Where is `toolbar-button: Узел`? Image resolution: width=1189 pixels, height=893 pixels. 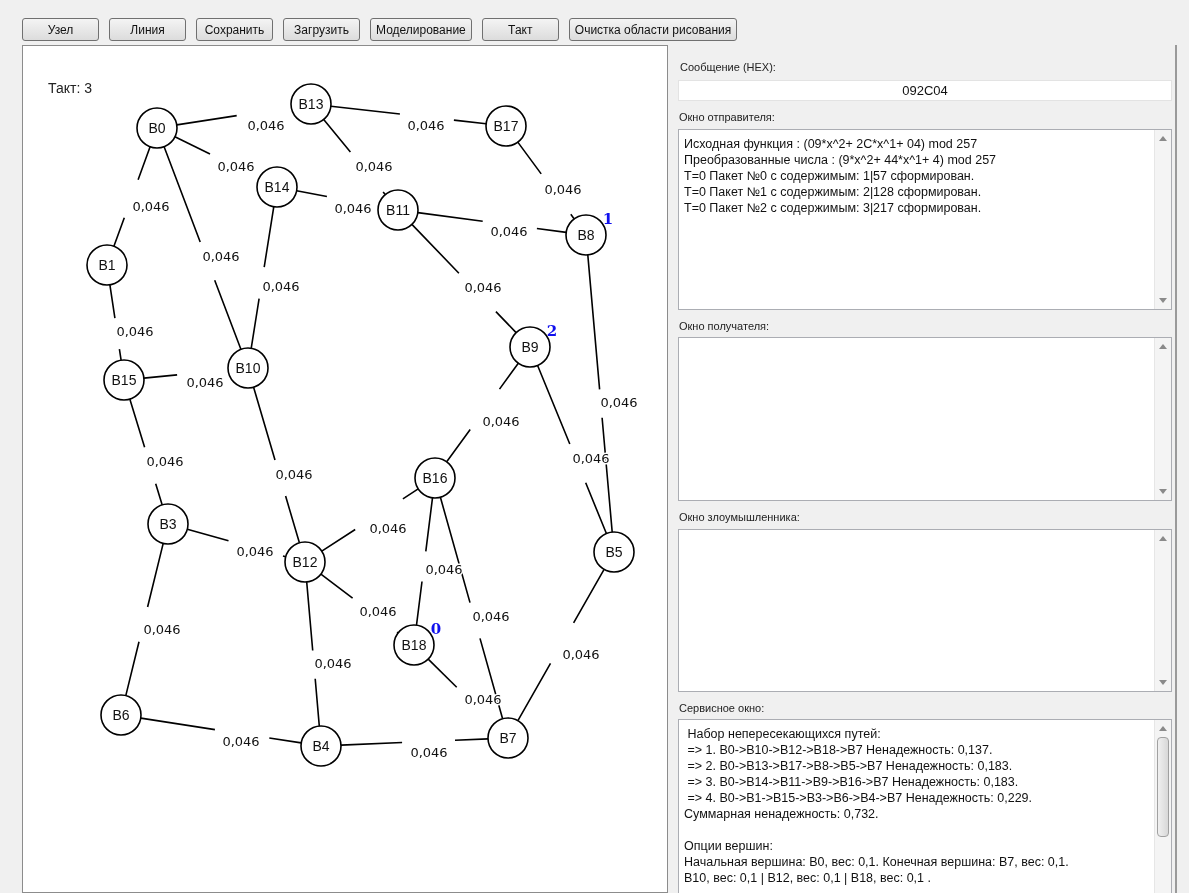
toolbar-button: Узел is located at coordinates (60, 29).